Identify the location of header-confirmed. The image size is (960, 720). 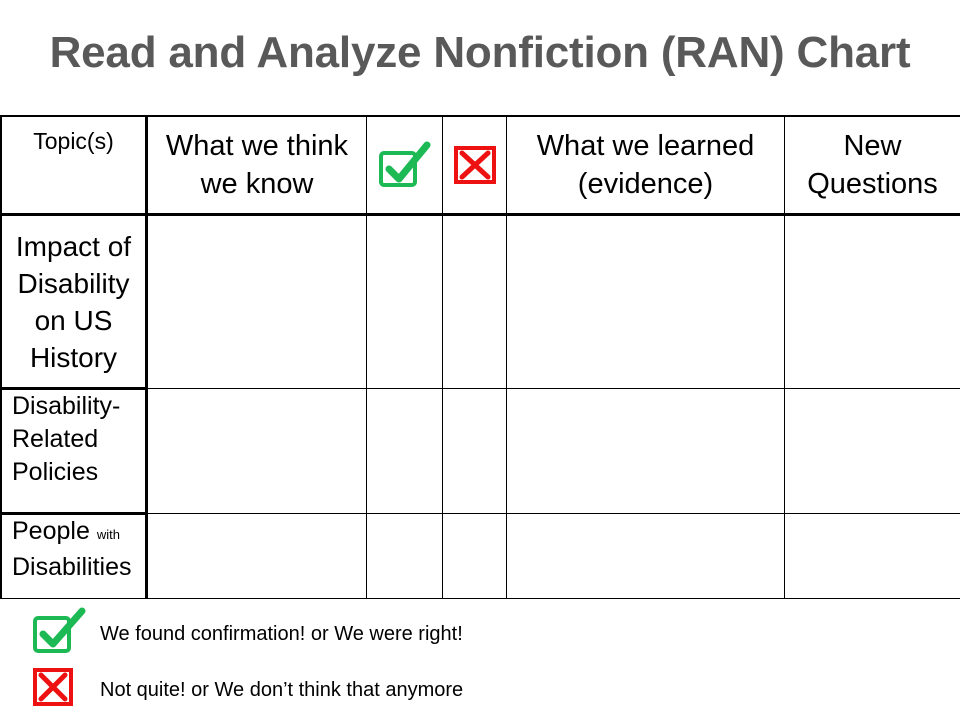
(404, 165).